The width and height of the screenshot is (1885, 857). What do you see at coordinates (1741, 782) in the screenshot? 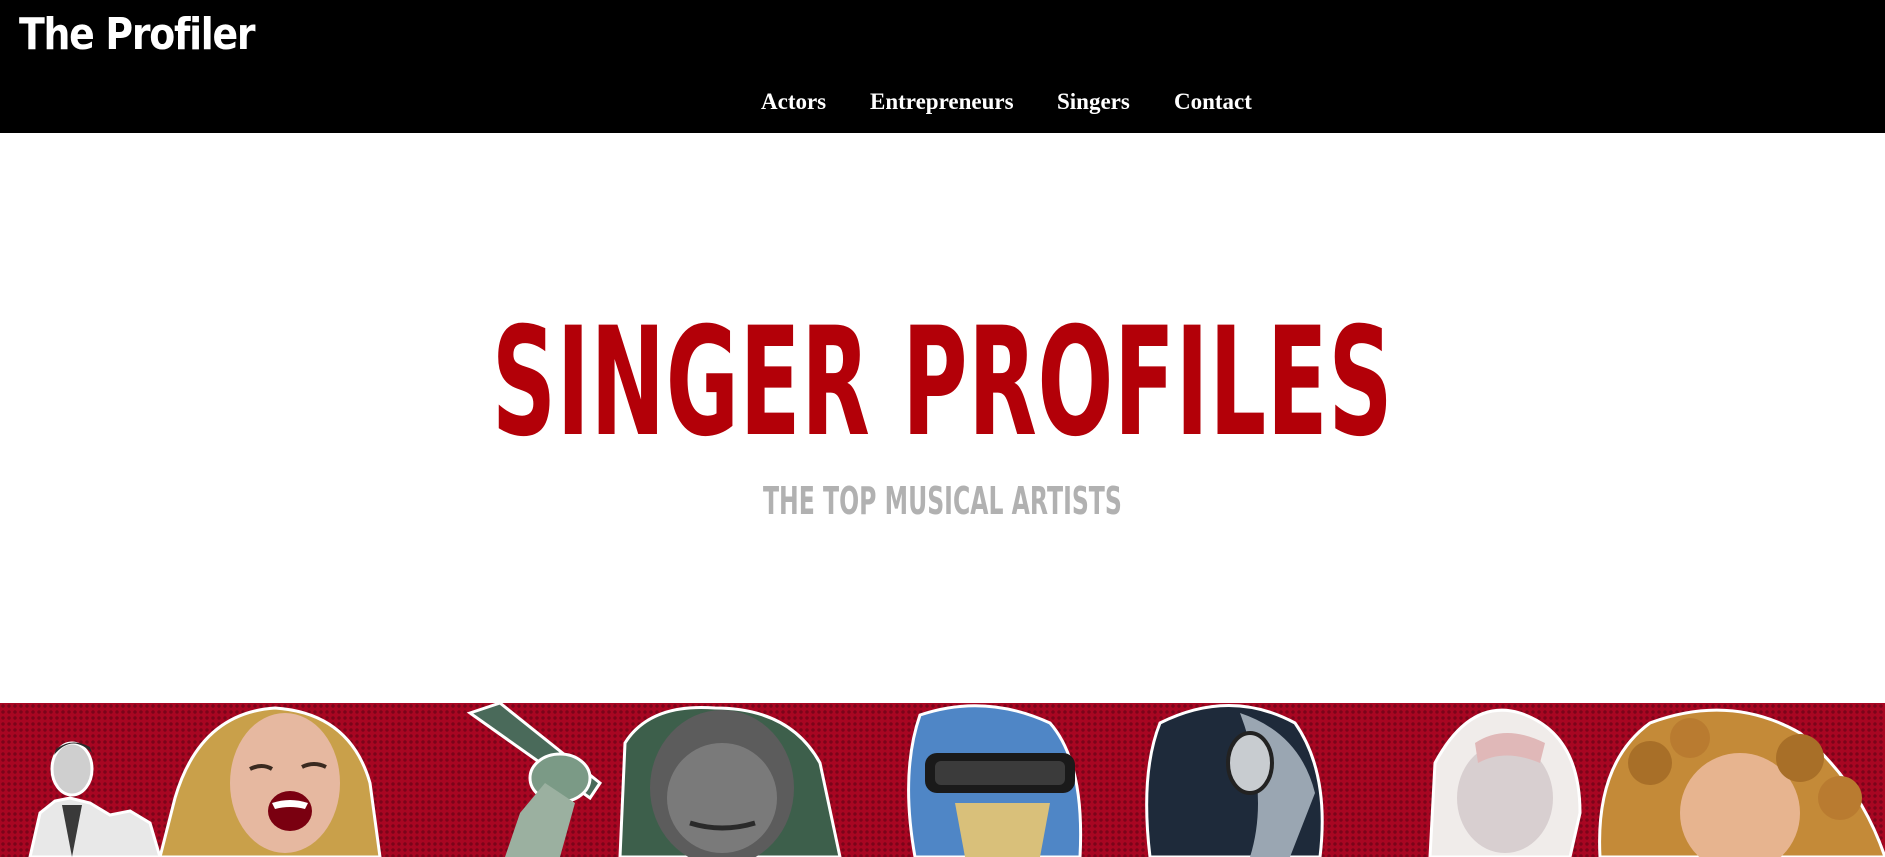
I see `collage-figure-curly-hair` at bounding box center [1741, 782].